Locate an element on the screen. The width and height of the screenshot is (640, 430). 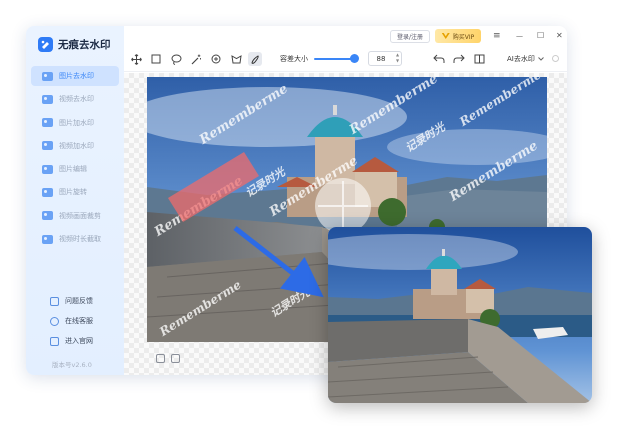
sidebar-item-image-rotate: 图片旋转 is located at coordinates (75, 192).